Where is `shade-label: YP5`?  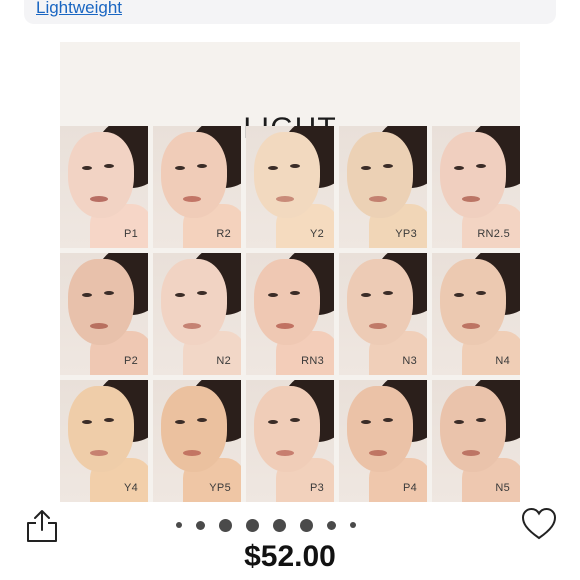 shade-label: YP5 is located at coordinates (220, 488).